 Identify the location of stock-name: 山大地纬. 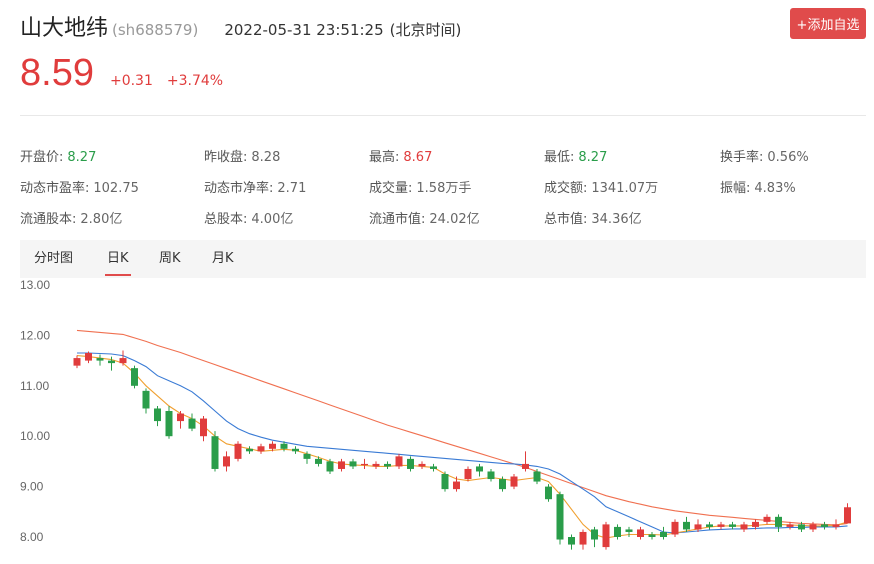
(64, 28).